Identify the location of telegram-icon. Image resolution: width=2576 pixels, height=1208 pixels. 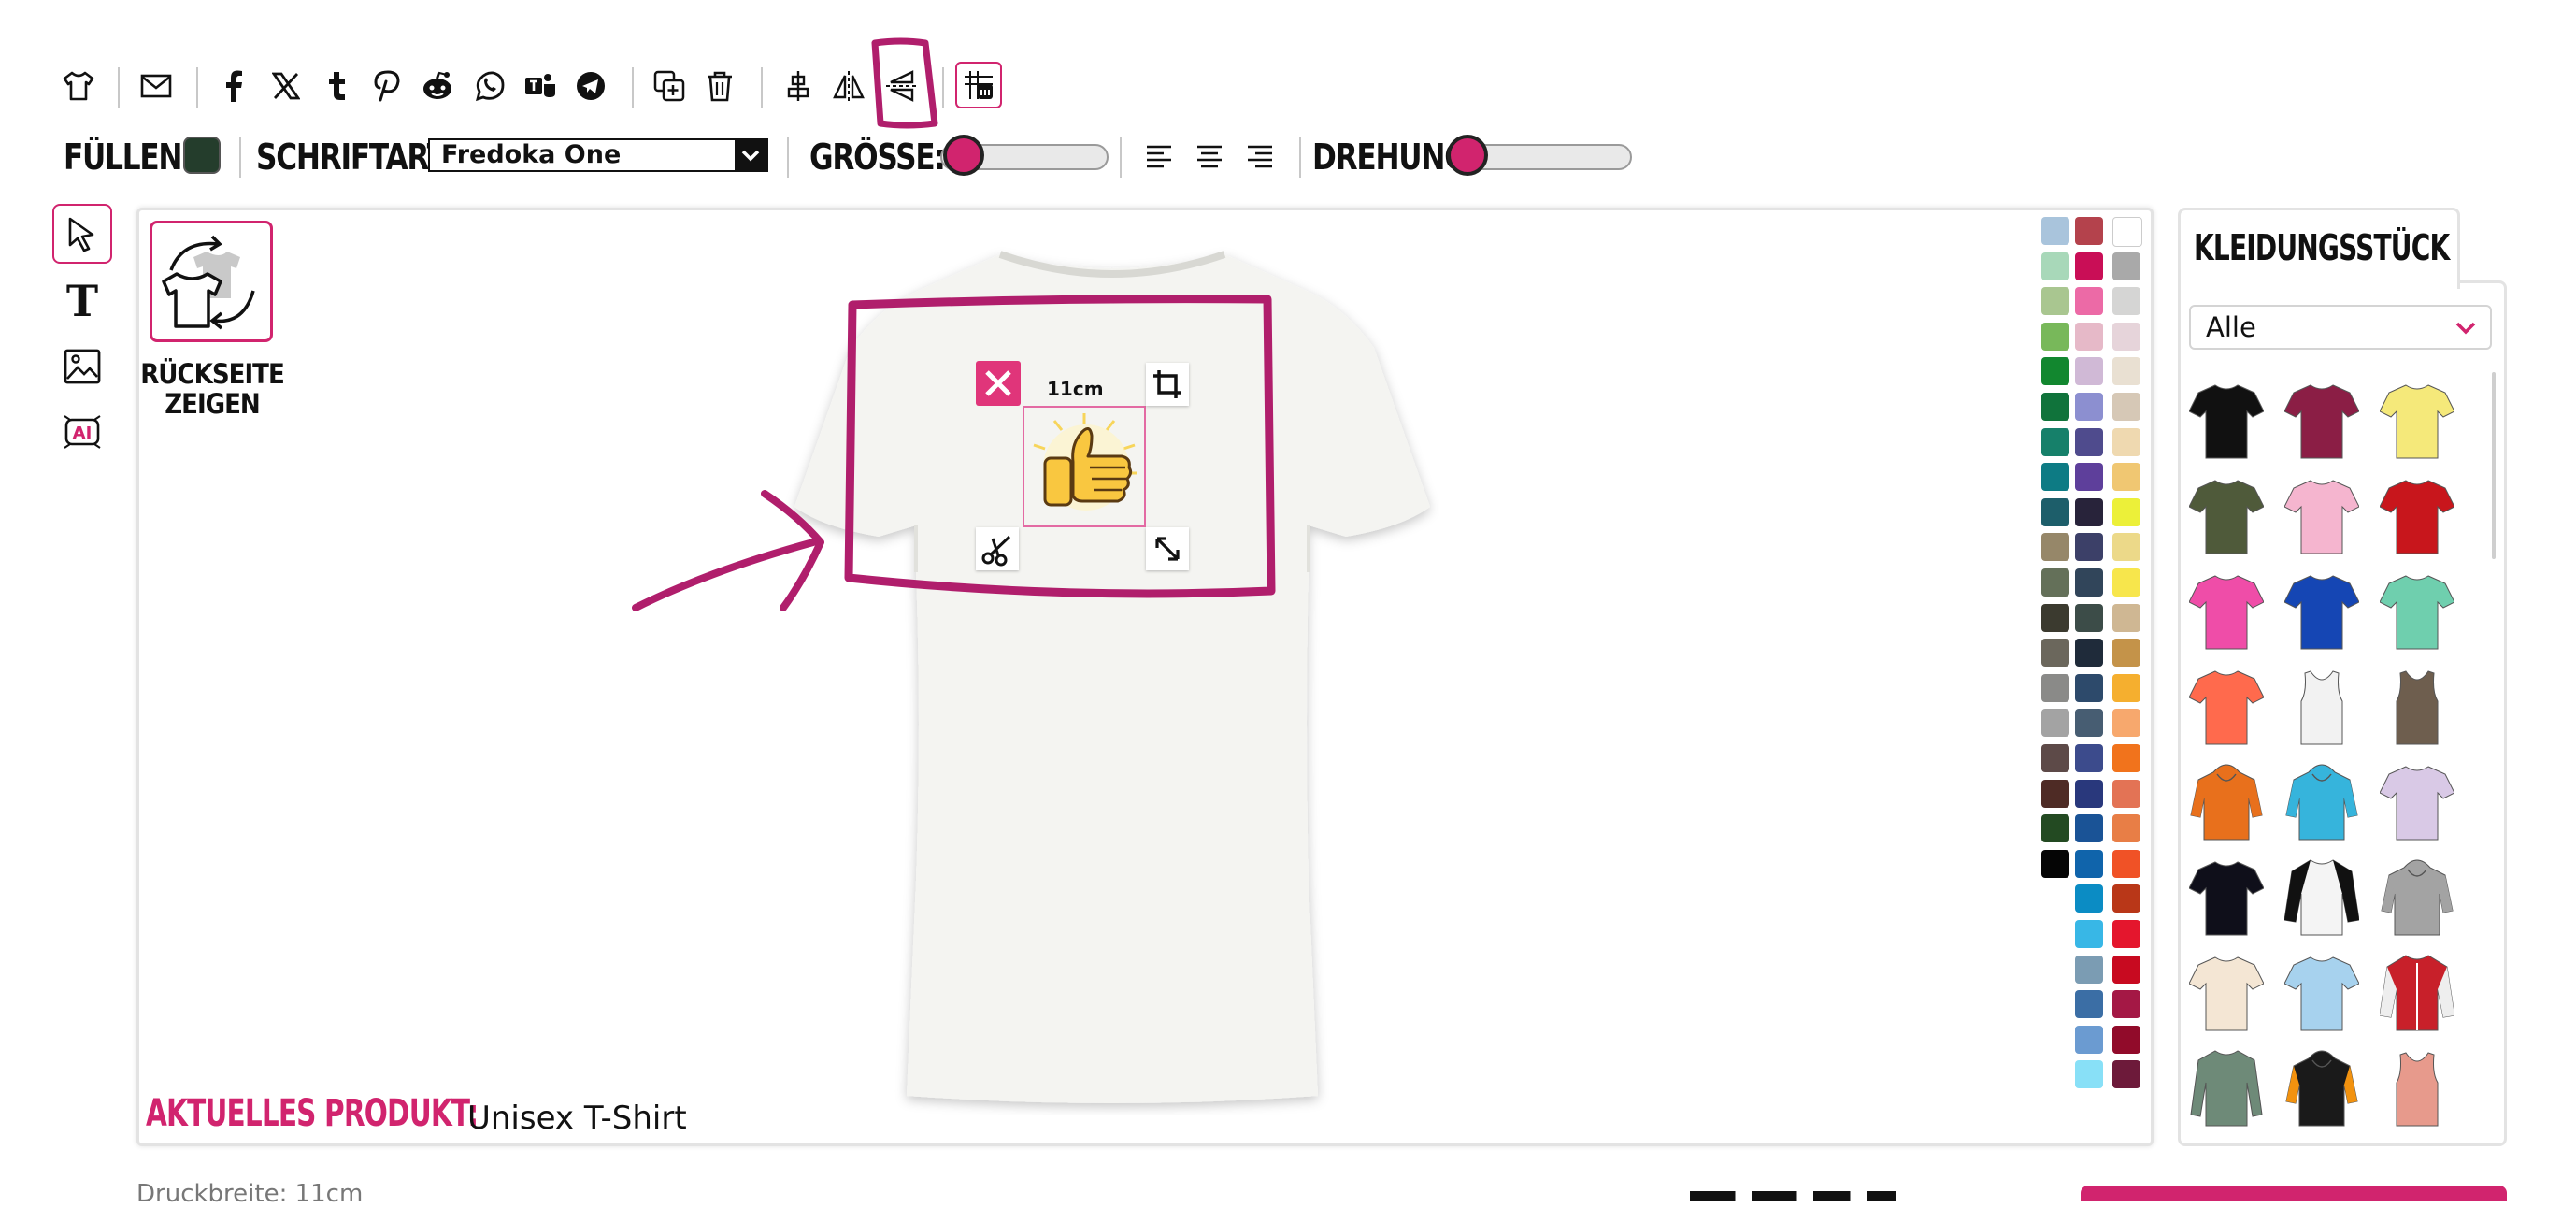
(590, 86).